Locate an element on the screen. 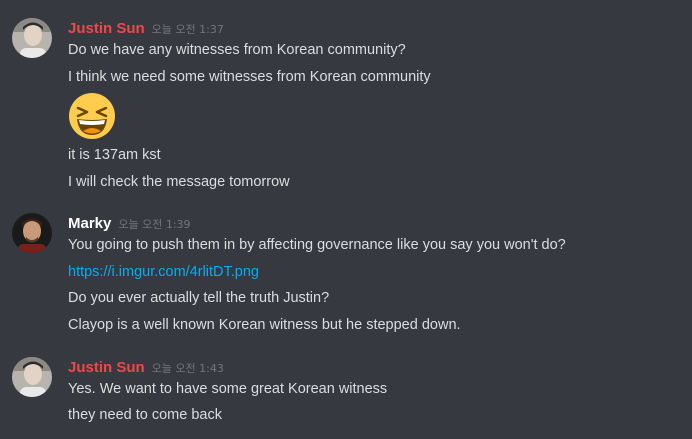 The width and height of the screenshot is (692, 439). message-header: Marky 오늘 오전 1:39 is located at coordinates (129, 224).